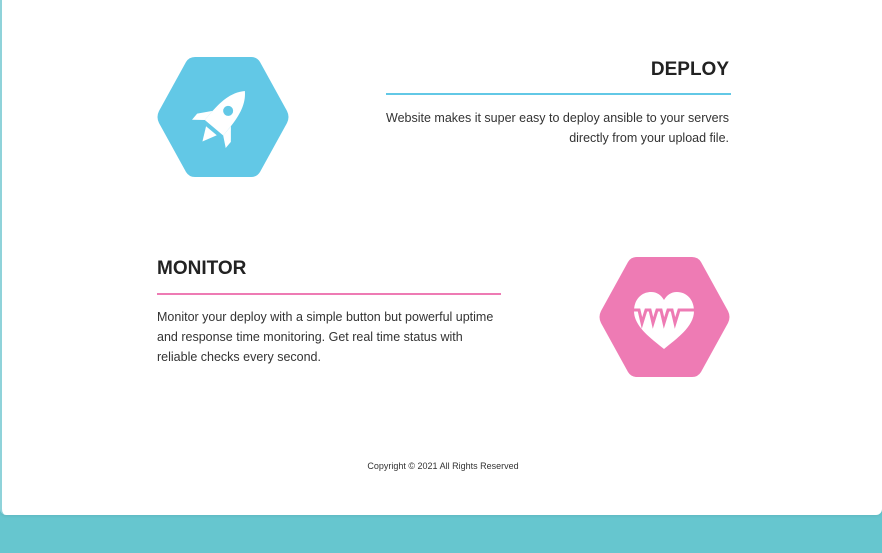  I want to click on feature-title-monitor: MONITOR, so click(202, 268).